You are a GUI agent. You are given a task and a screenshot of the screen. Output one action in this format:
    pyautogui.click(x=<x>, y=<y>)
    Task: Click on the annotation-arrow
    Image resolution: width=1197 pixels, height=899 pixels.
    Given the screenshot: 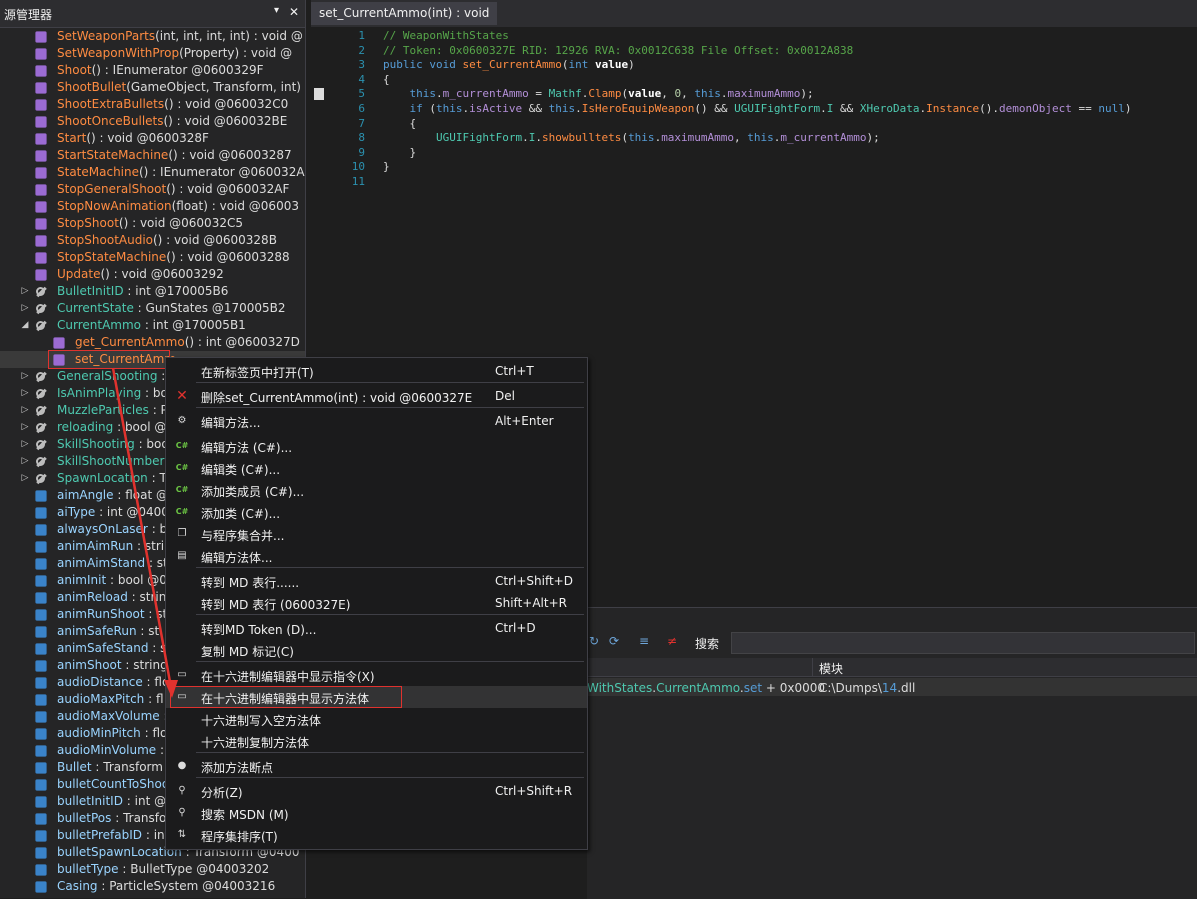 What is the action you would take?
    pyautogui.click(x=144, y=532)
    